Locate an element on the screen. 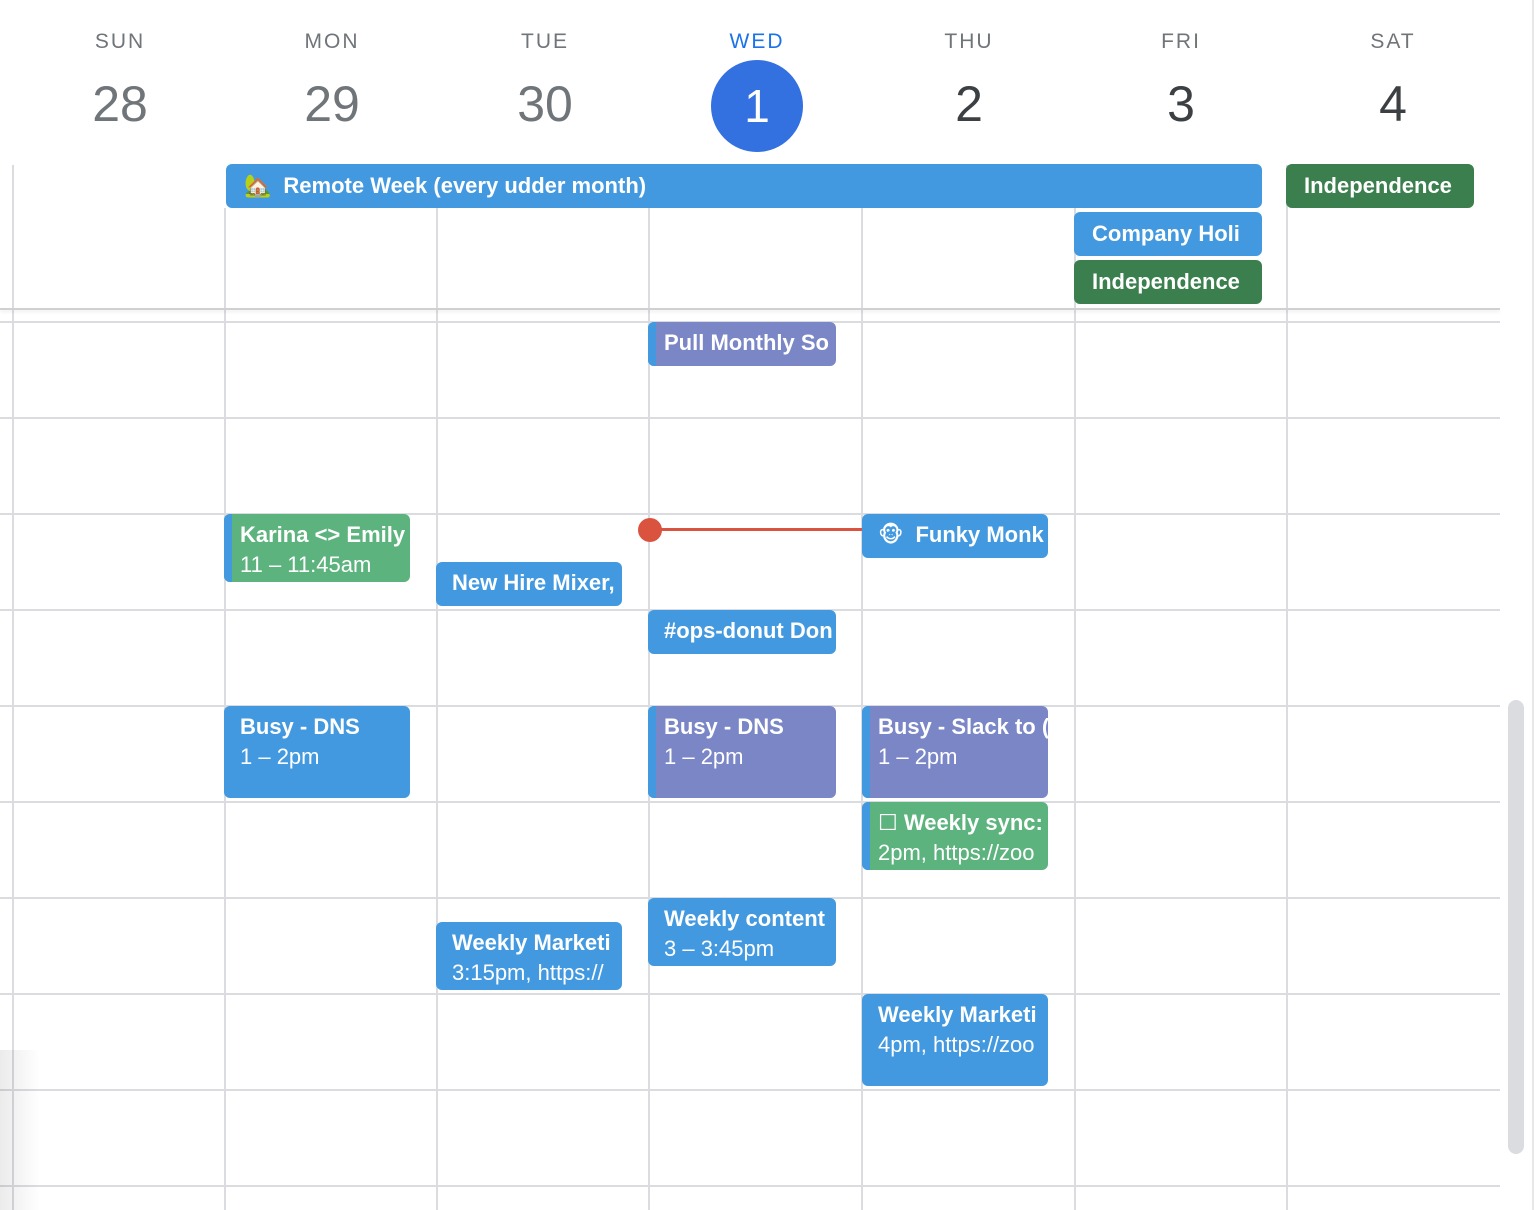 The image size is (1540, 1210). event-ops-donut: #ops-donut Don is located at coordinates (742, 632).